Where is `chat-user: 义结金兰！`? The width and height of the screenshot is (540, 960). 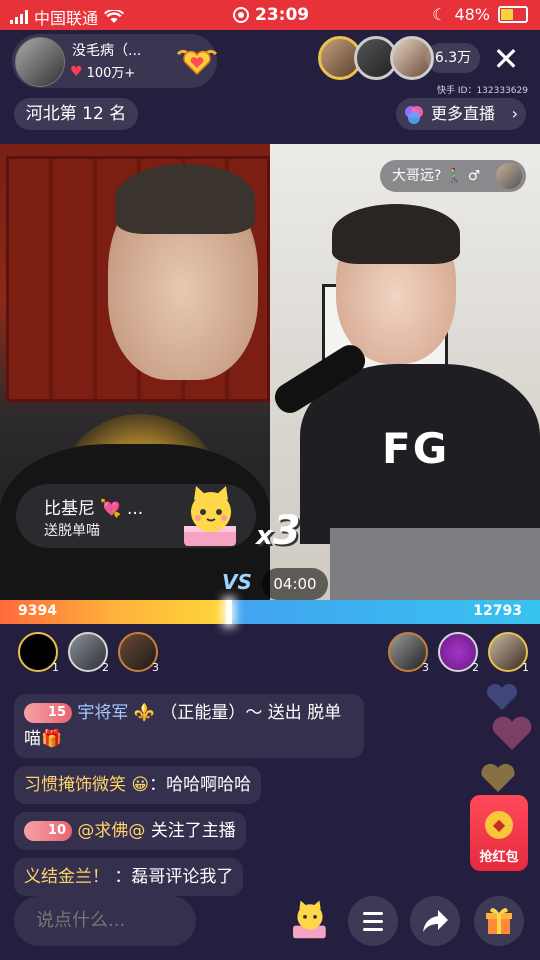 chat-user: 义结金兰！ is located at coordinates (66, 877).